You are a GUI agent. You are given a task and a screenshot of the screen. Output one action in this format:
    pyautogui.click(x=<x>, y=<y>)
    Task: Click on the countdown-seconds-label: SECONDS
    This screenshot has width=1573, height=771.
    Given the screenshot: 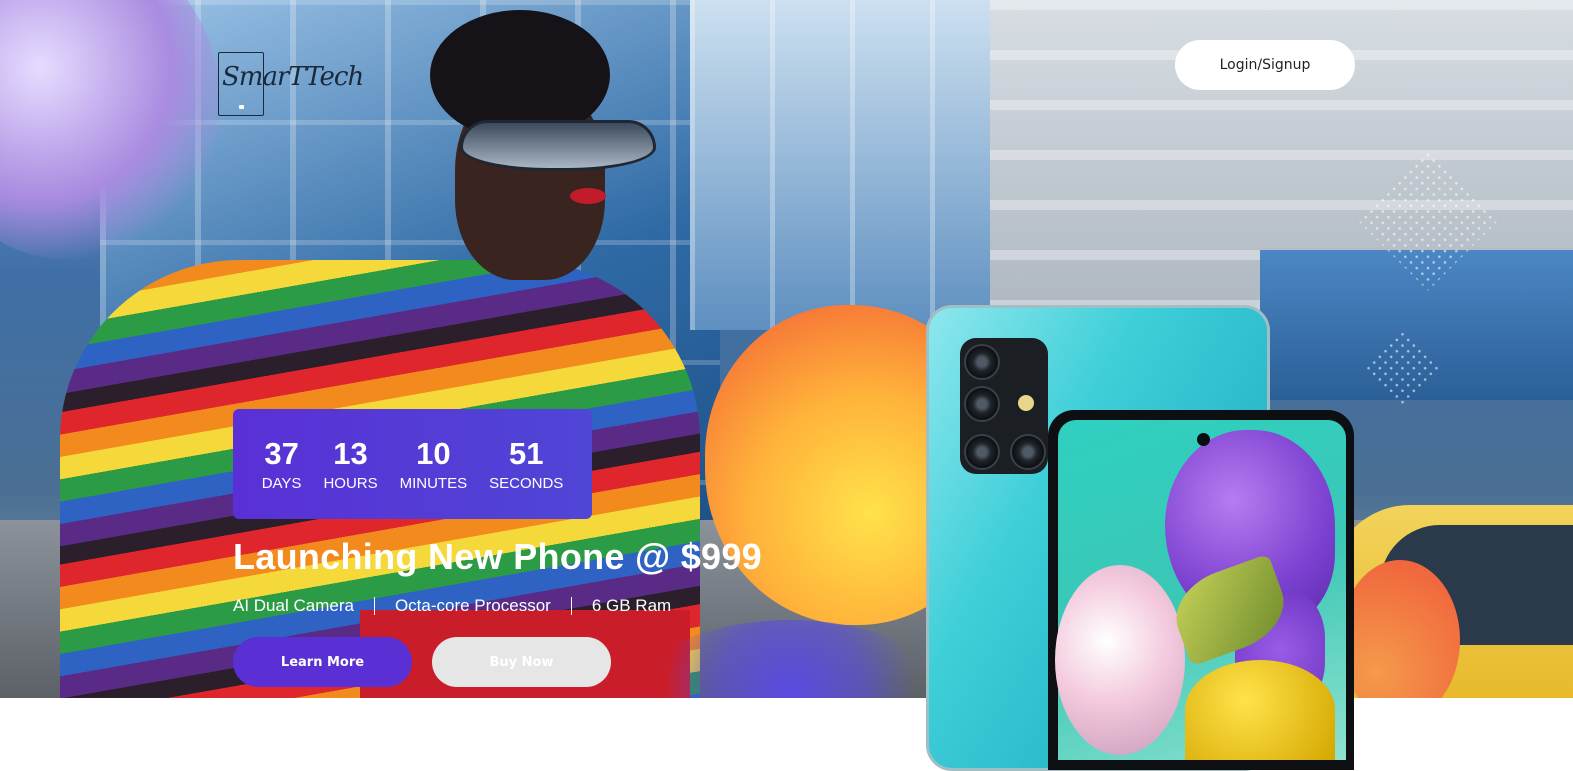 What is the action you would take?
    pyautogui.click(x=526, y=483)
    